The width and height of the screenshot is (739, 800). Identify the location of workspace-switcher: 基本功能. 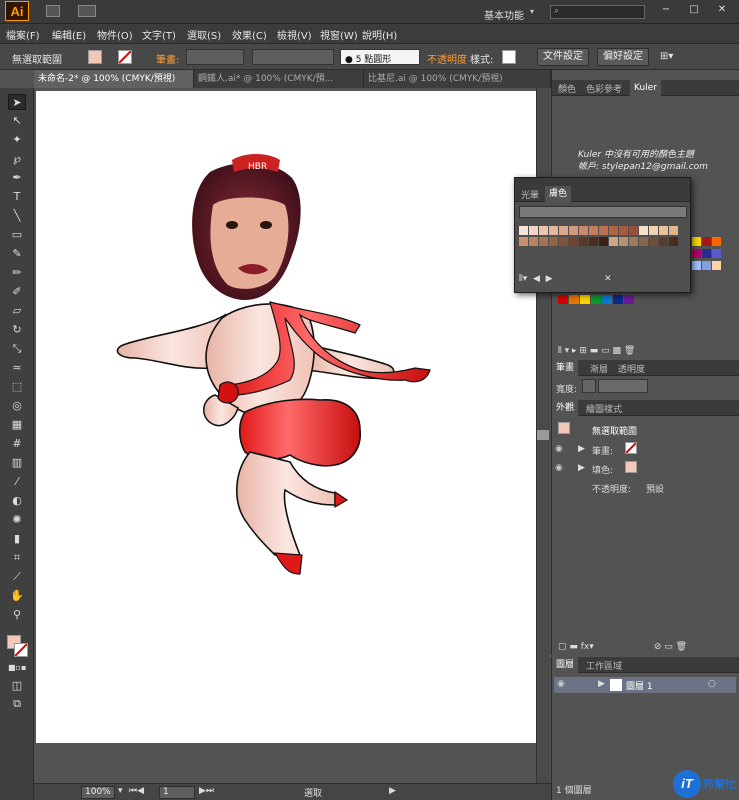
(504, 14).